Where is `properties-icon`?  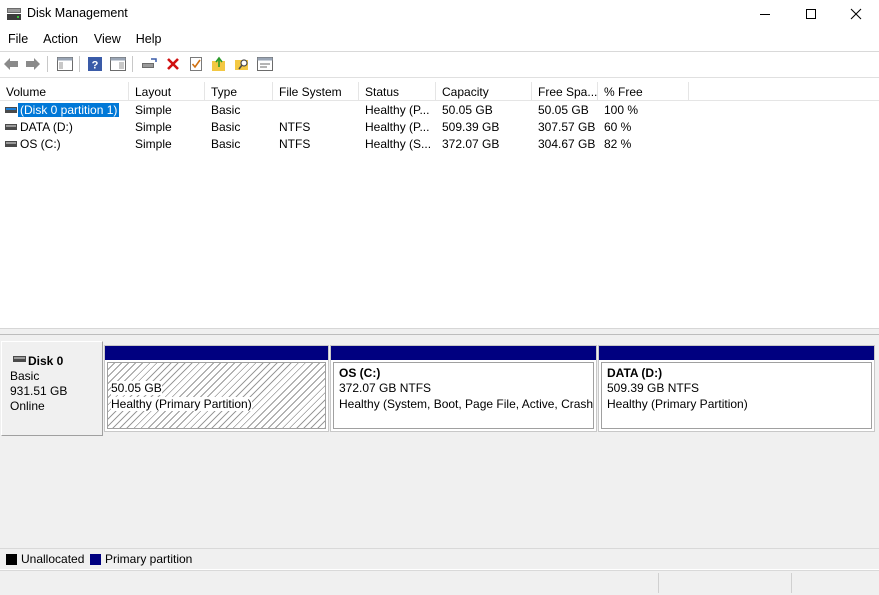 properties-icon is located at coordinates (118, 64).